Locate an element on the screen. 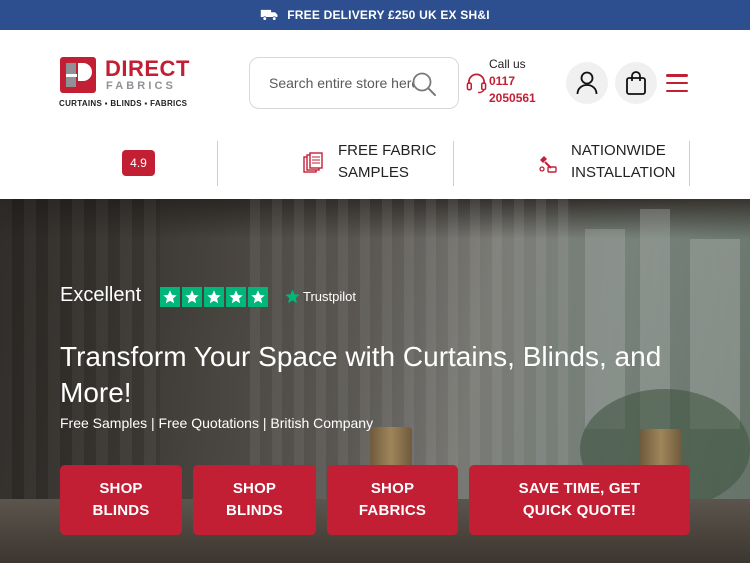 The width and height of the screenshot is (750, 563). search-icon is located at coordinates (424, 84).